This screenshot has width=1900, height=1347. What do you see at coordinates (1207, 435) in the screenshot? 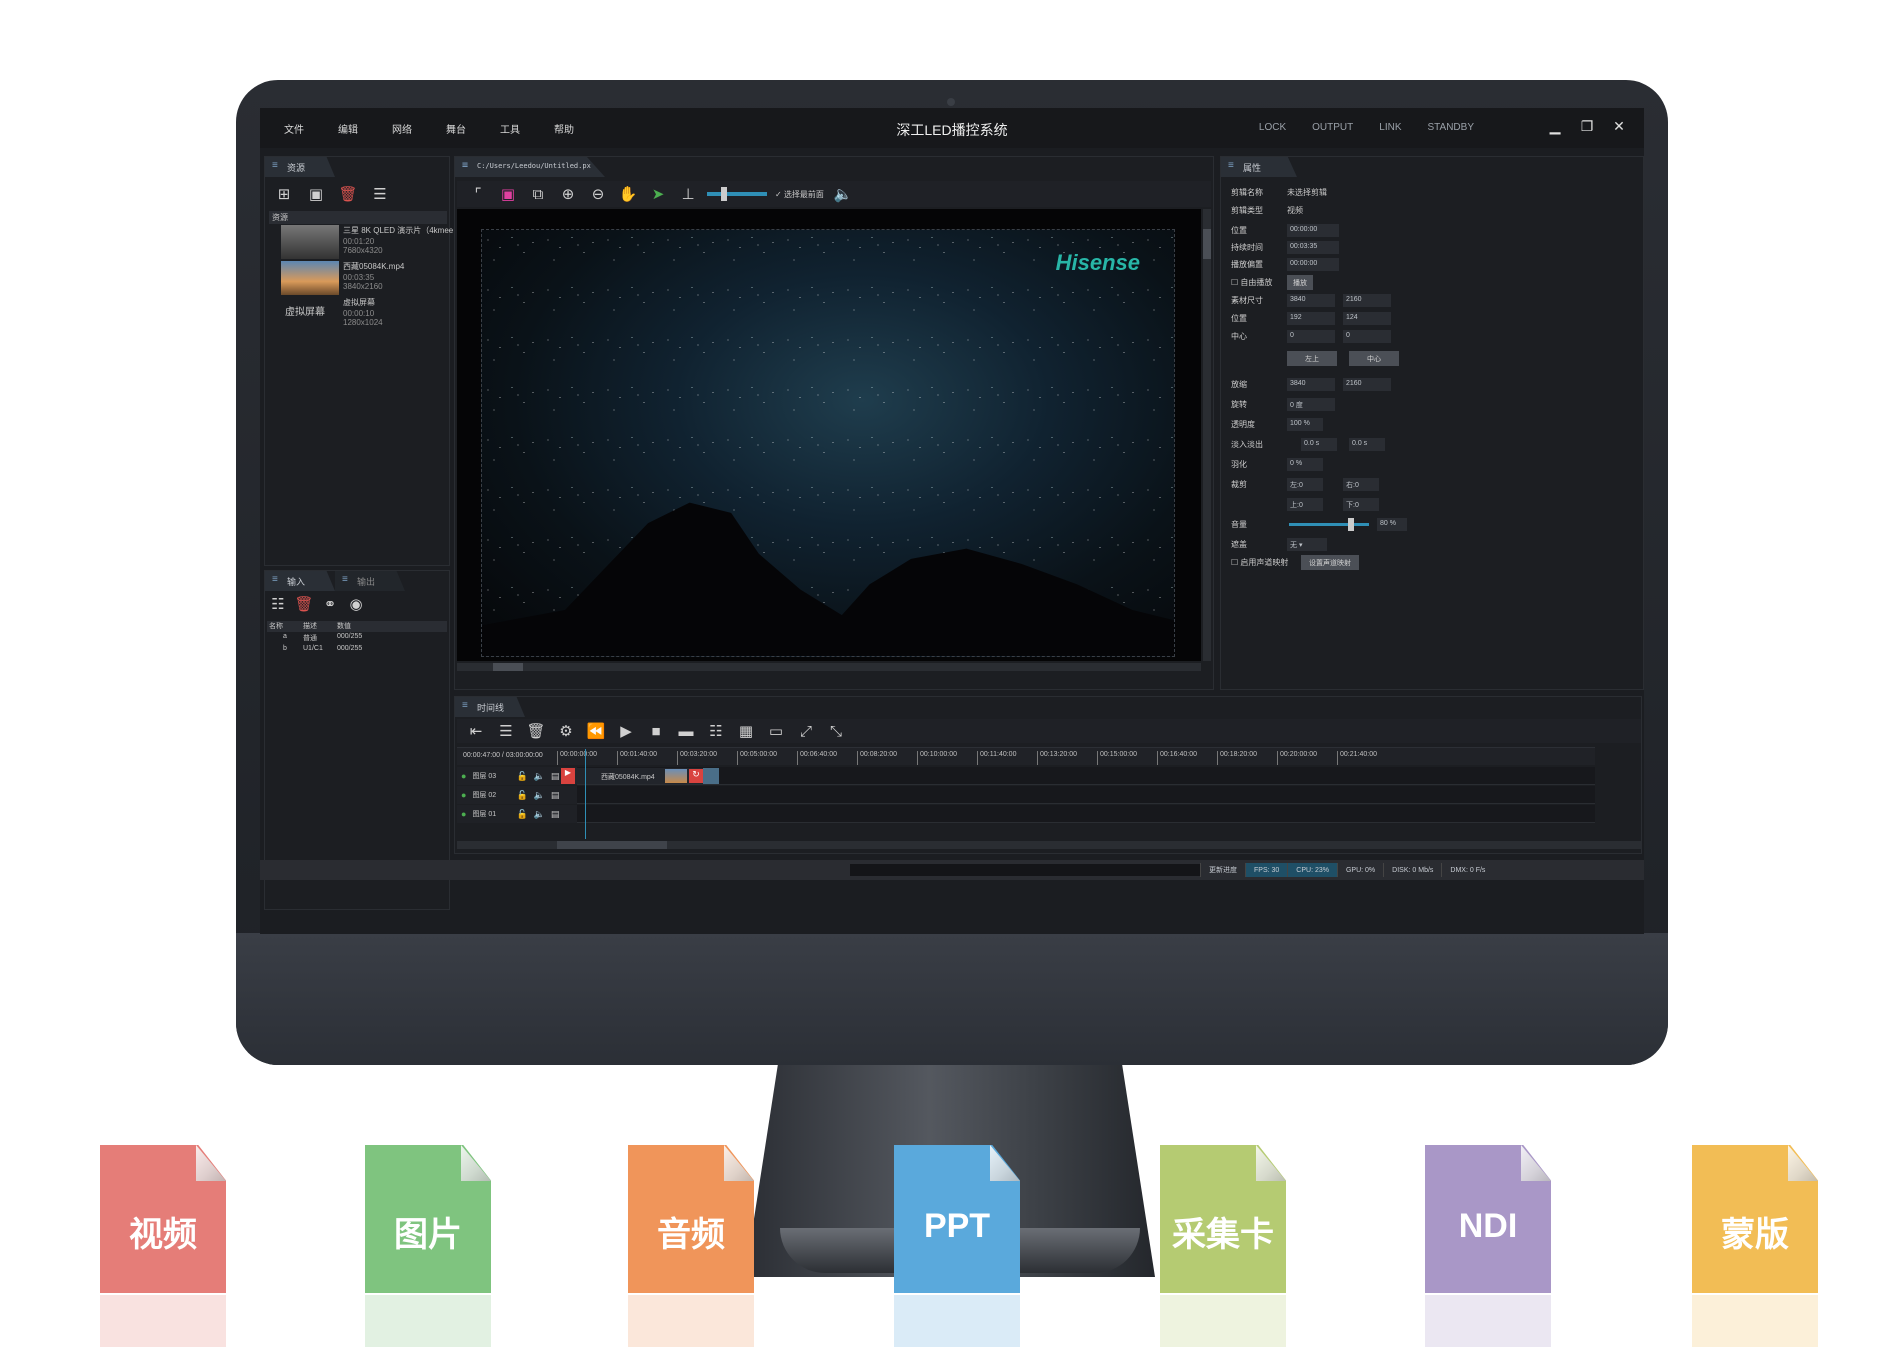
I see `vertical-scrollbar` at bounding box center [1207, 435].